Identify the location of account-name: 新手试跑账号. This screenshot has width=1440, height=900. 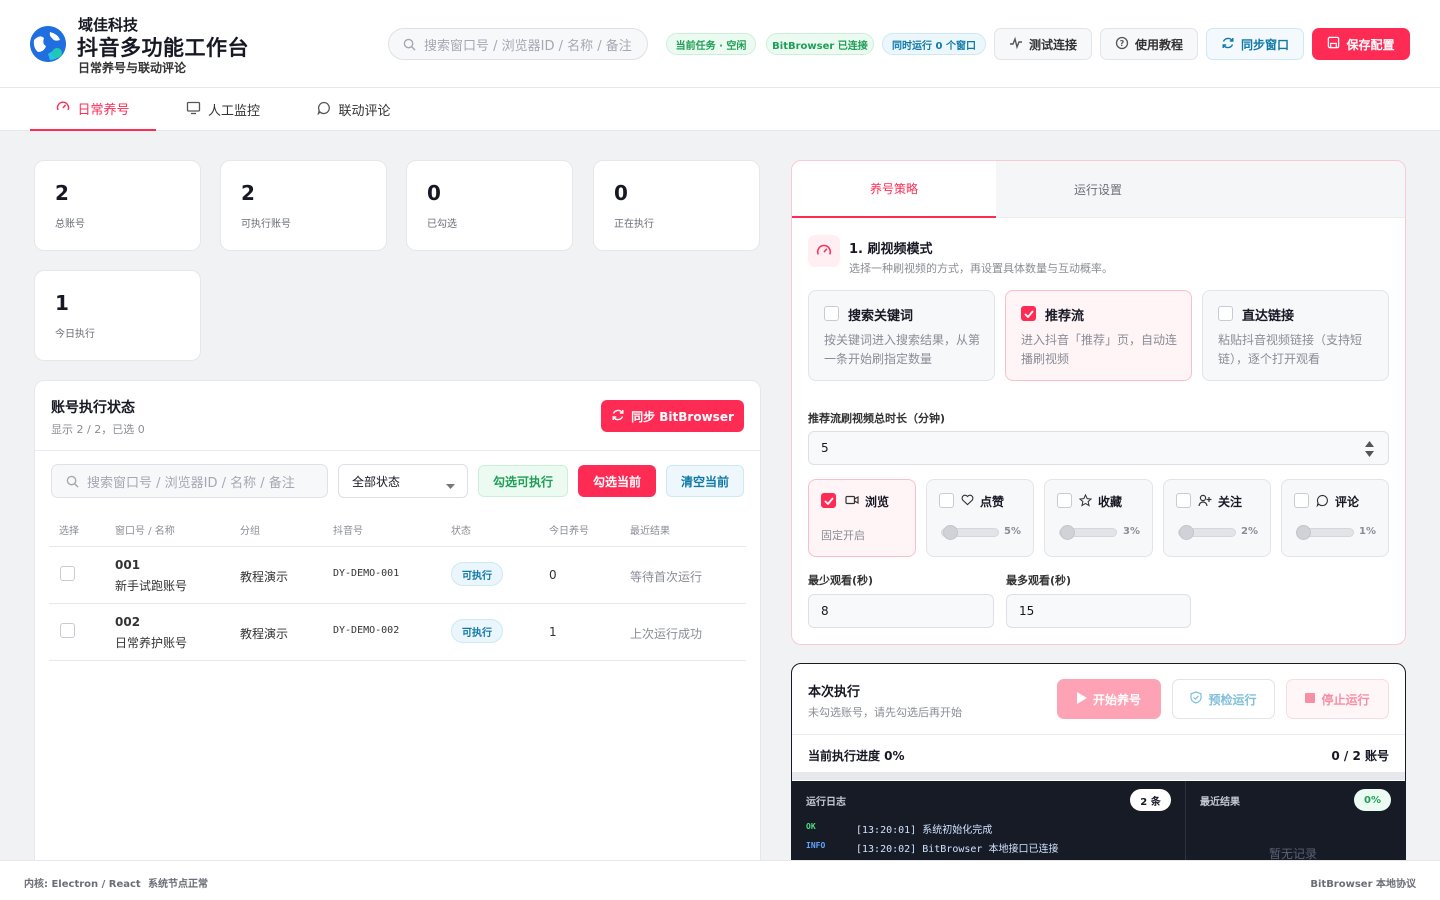
(151, 586).